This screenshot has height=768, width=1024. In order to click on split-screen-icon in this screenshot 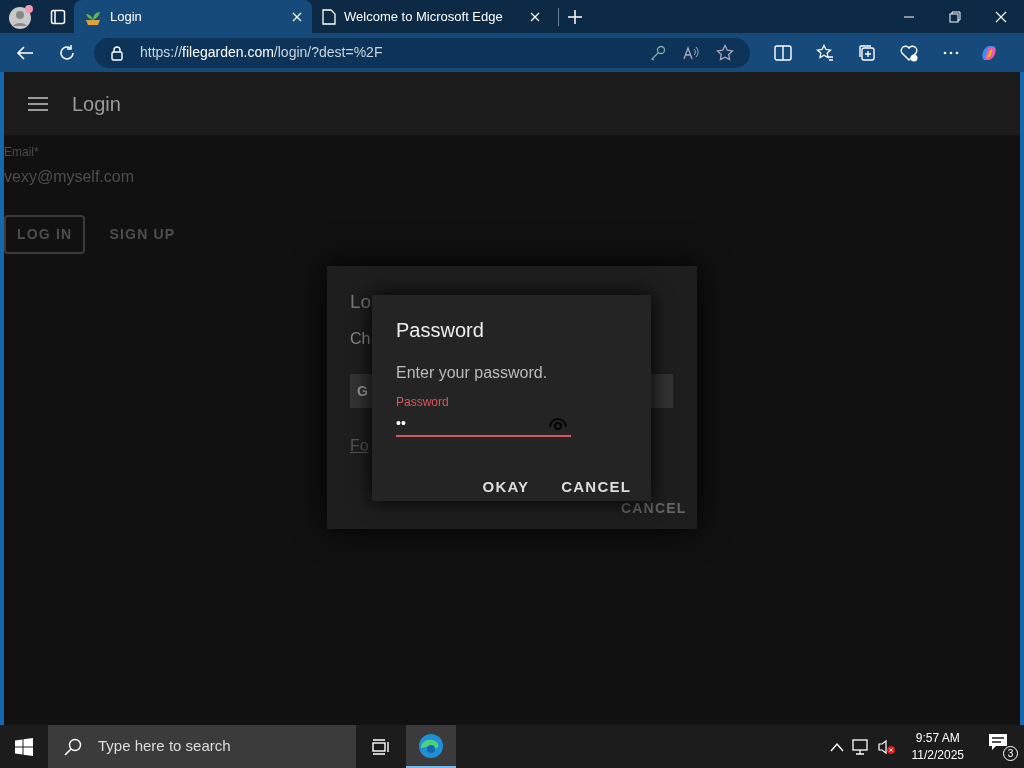, I will do `click(783, 52)`.